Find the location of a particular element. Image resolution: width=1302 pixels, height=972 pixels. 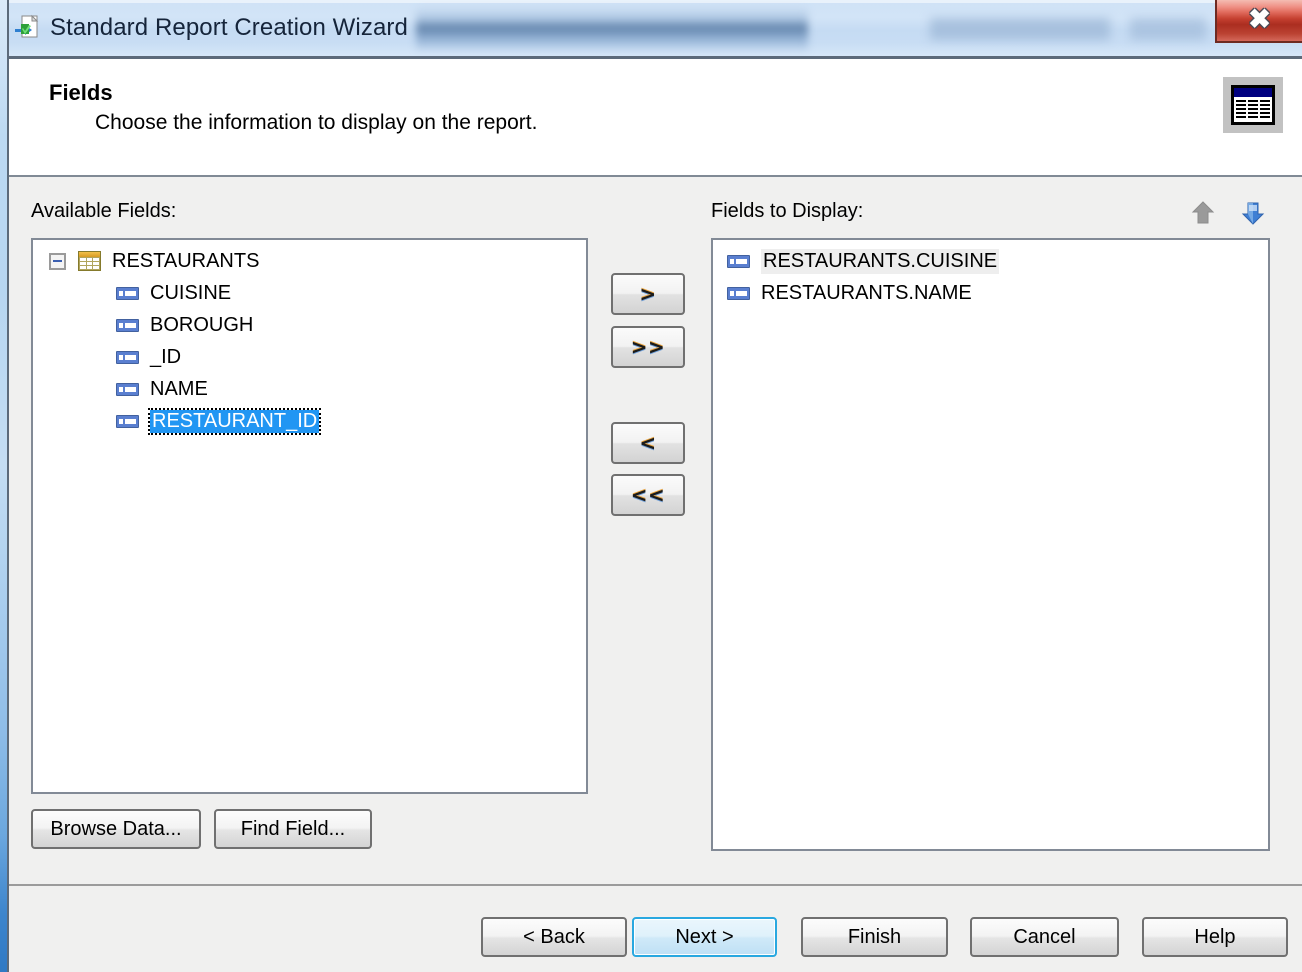

close-button: ✖ is located at coordinates (1258, 21).